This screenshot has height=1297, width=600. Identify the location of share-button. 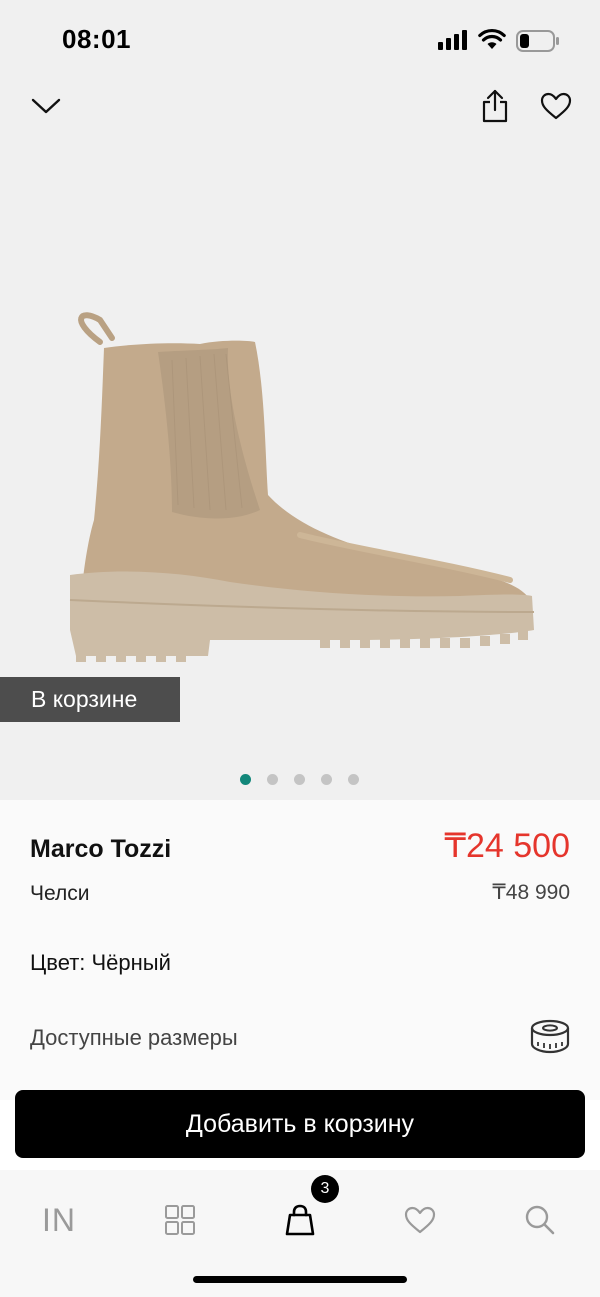
(495, 106).